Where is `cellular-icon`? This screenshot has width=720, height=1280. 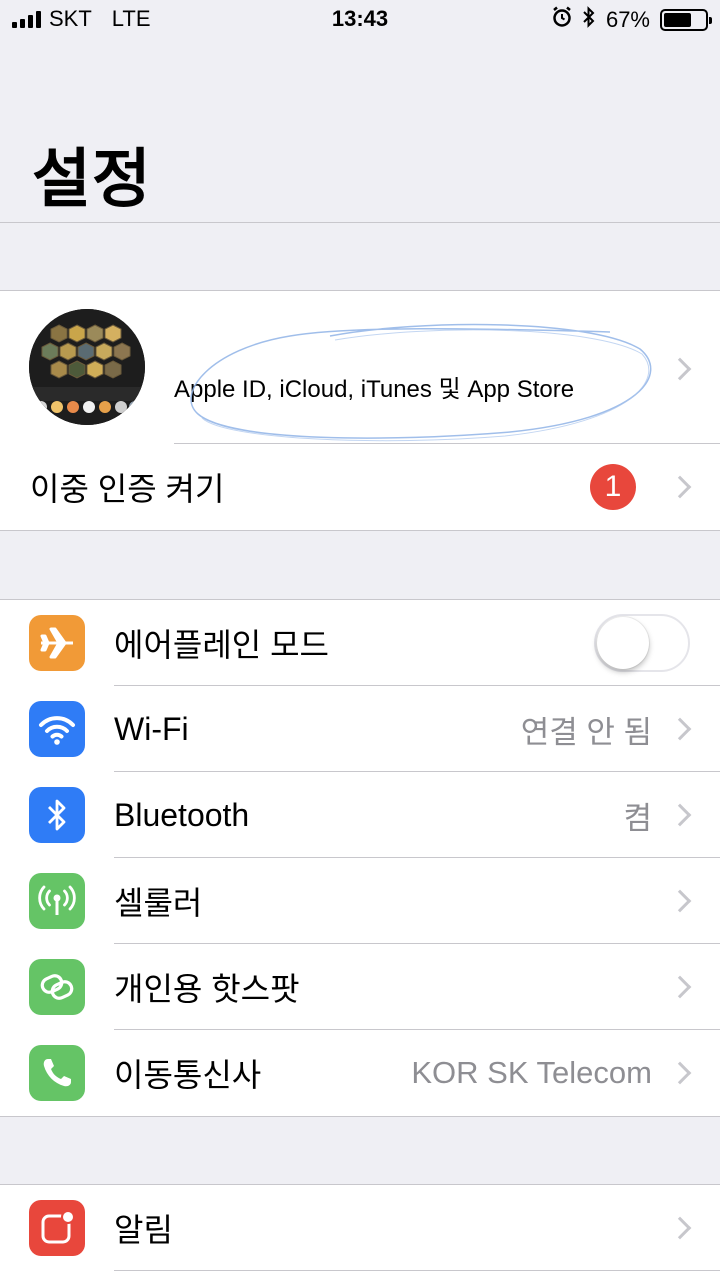 cellular-icon is located at coordinates (57, 901).